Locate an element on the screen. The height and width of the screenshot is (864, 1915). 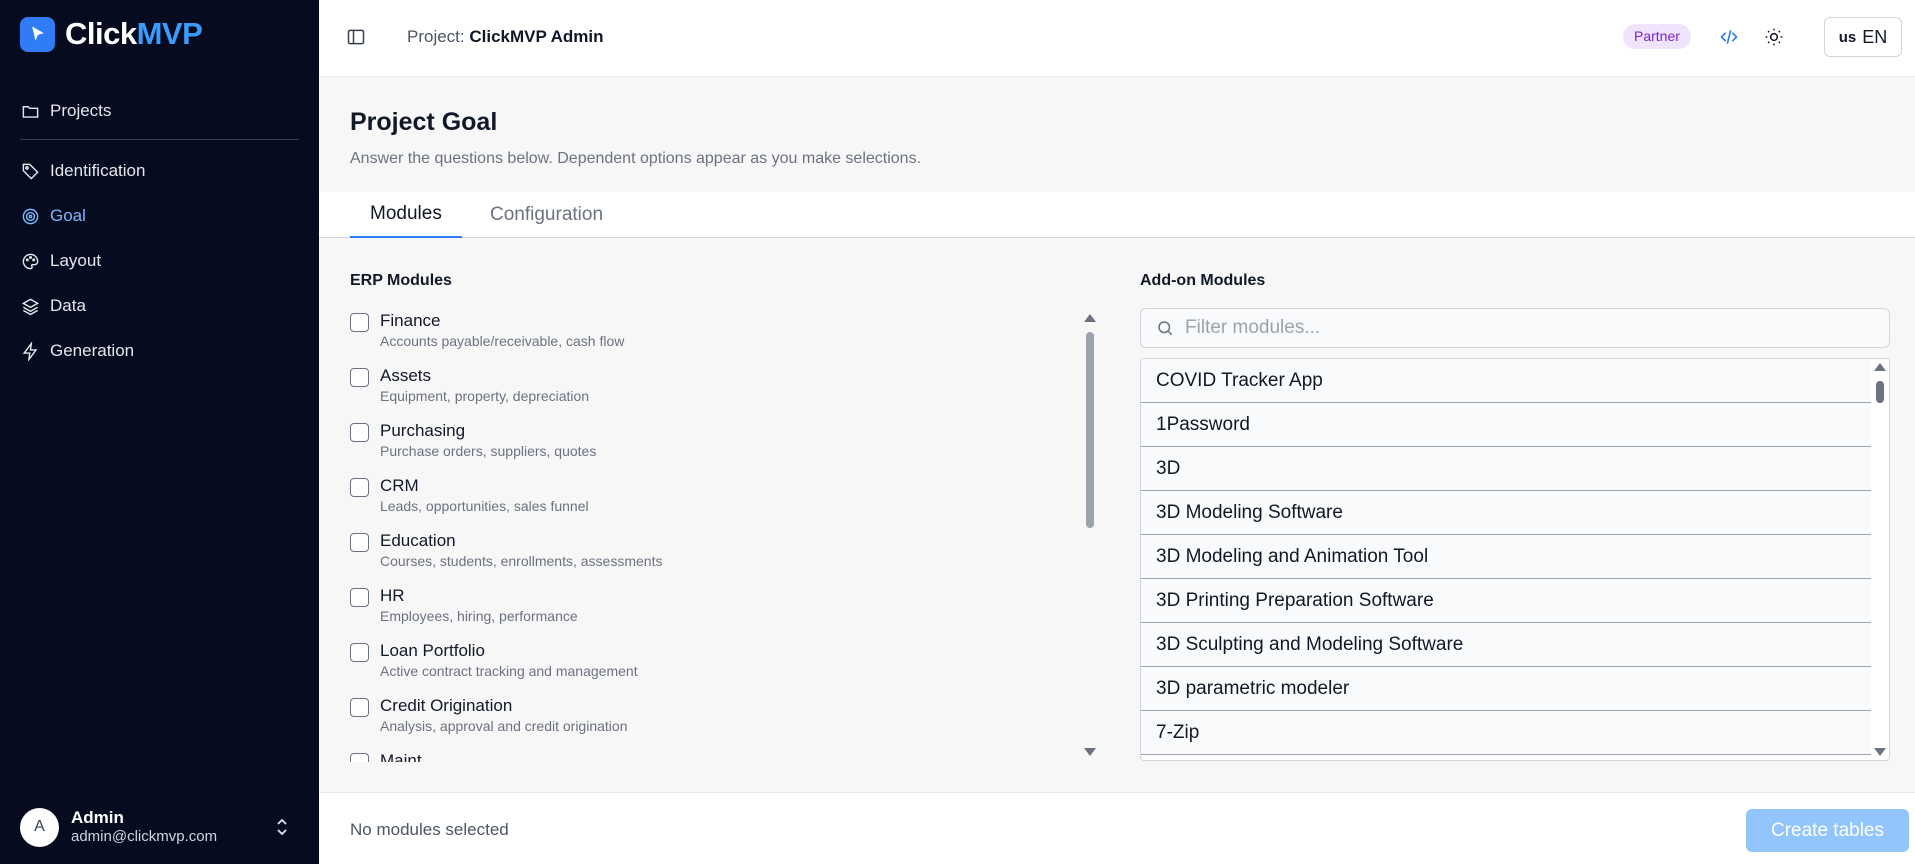
loan-portfolio-checkbox is located at coordinates (359, 652).